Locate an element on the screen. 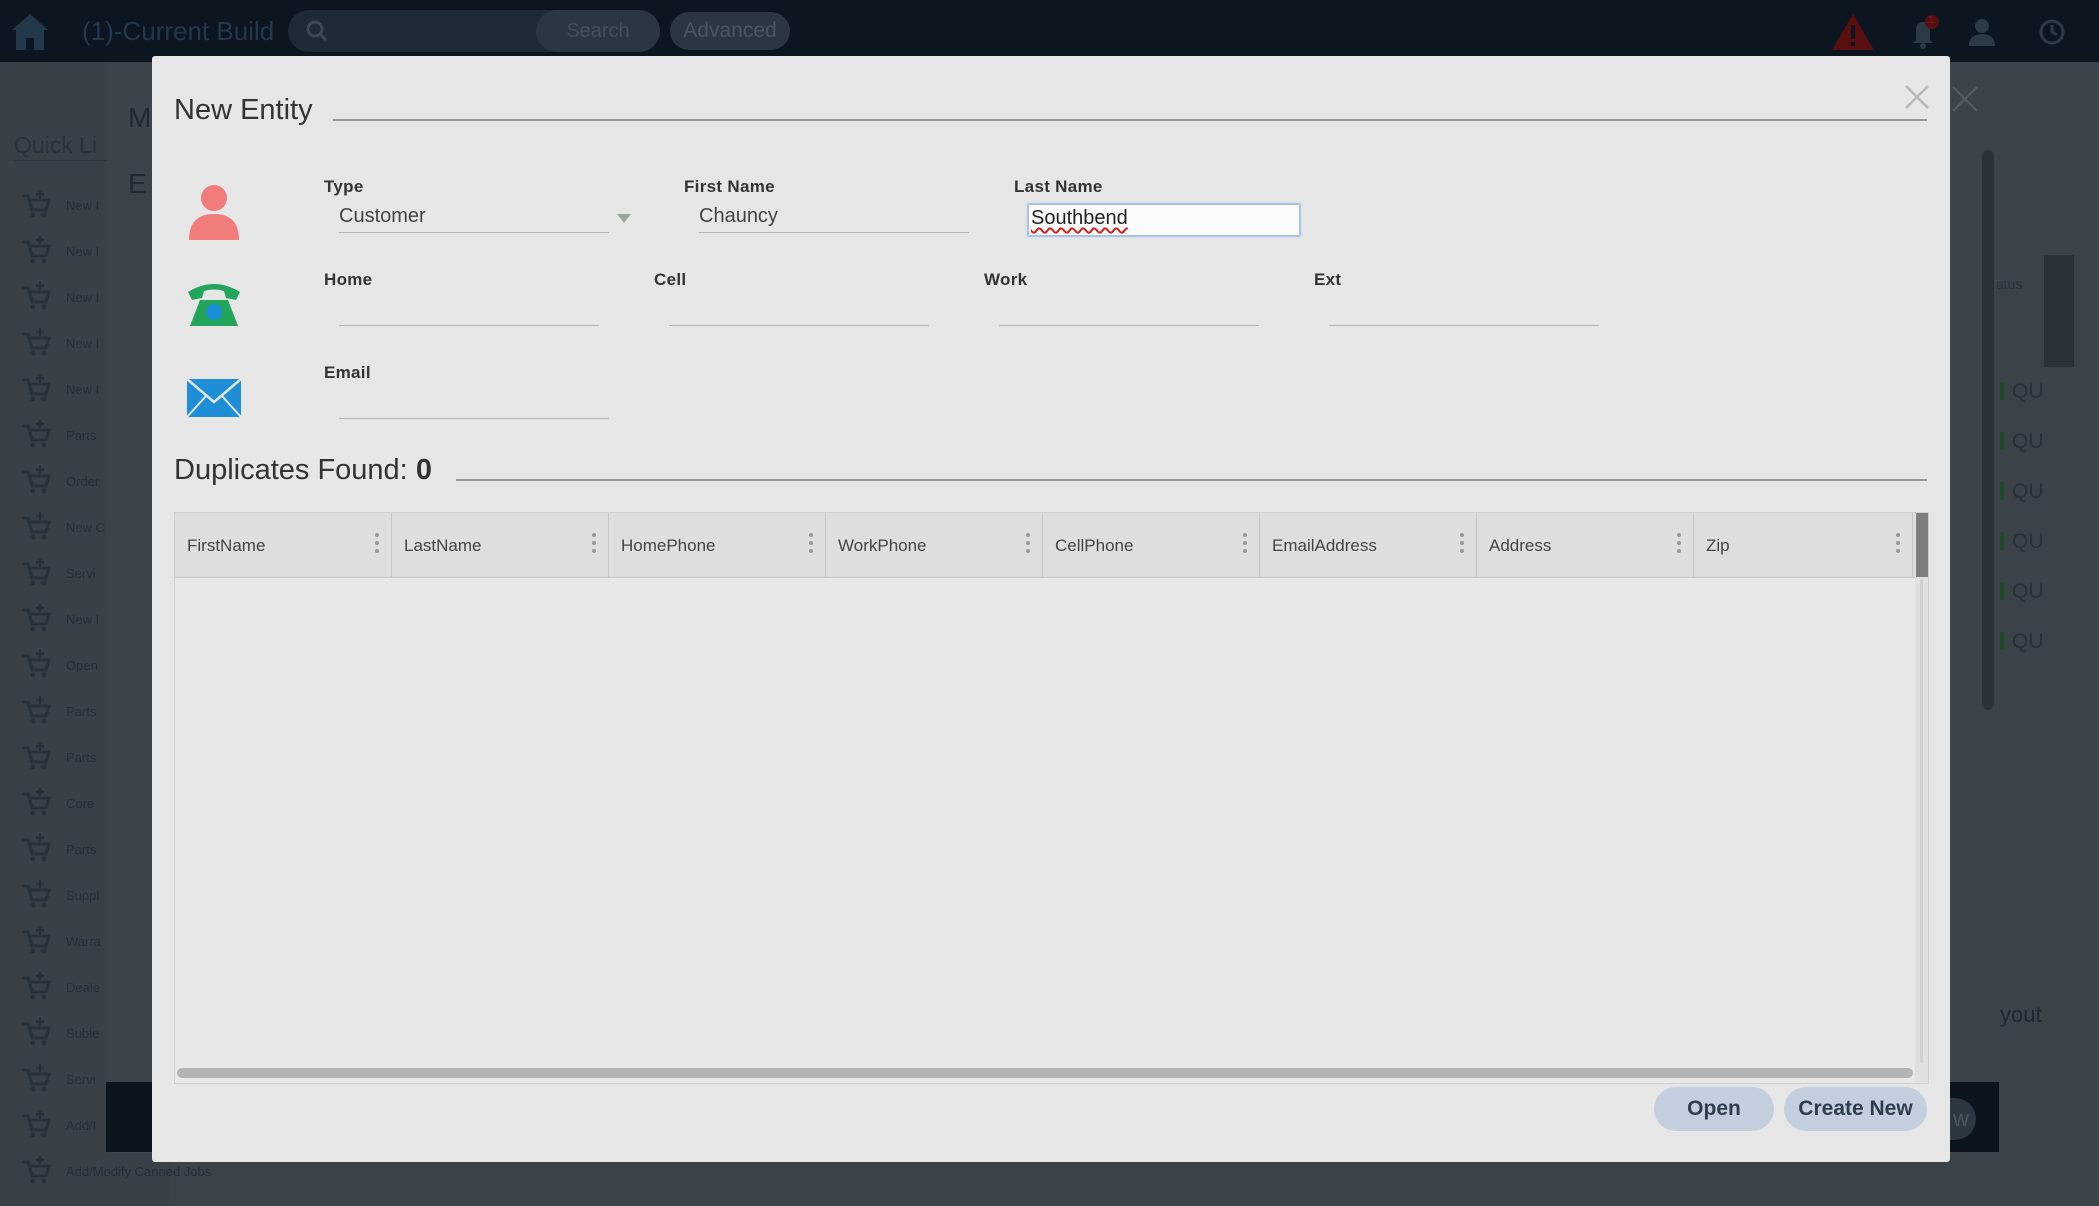 The height and width of the screenshot is (1206, 2099). home-phone-field is located at coordinates (469, 310).